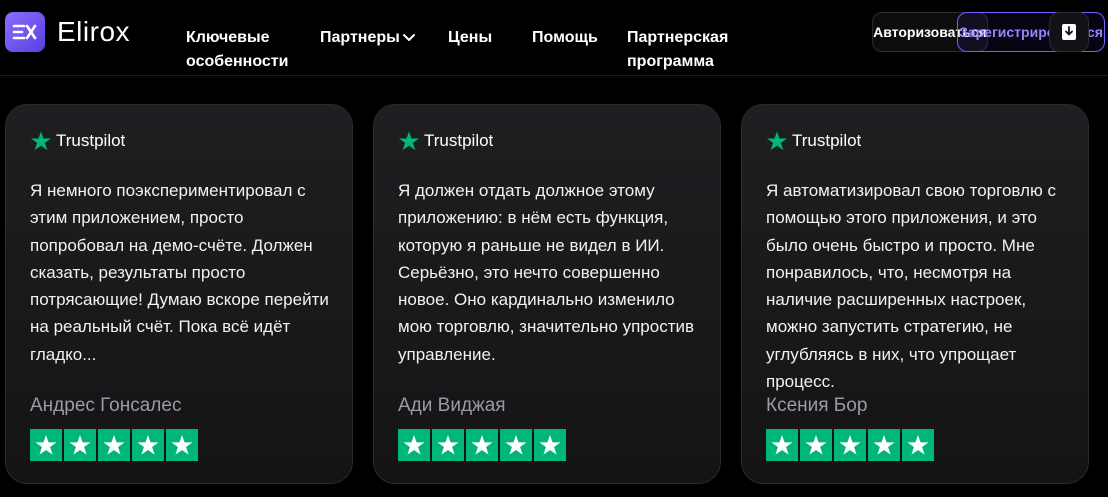  Describe the element at coordinates (408, 37) in the screenshot. I see `chevron-down-icon` at that location.